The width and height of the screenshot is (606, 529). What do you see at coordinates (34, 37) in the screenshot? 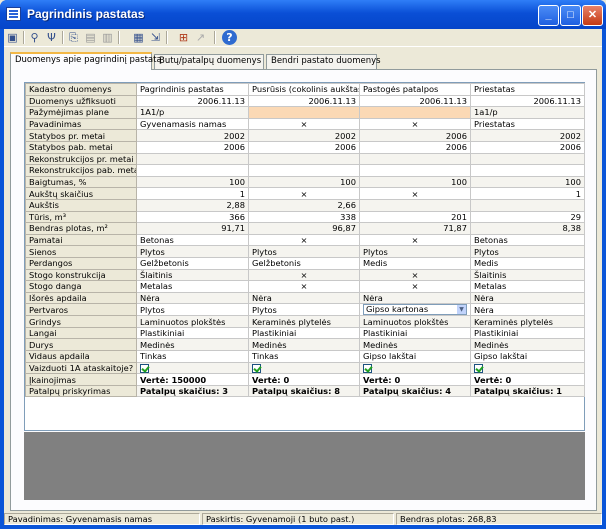
I see `tree-icon: ⚲` at bounding box center [34, 37].